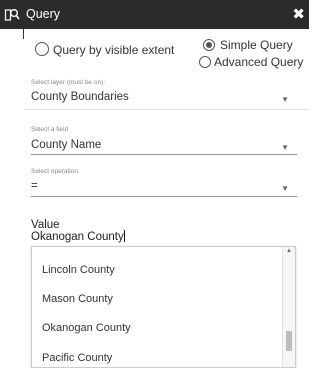  What do you see at coordinates (164, 196) in the screenshot?
I see `operation-underline` at bounding box center [164, 196].